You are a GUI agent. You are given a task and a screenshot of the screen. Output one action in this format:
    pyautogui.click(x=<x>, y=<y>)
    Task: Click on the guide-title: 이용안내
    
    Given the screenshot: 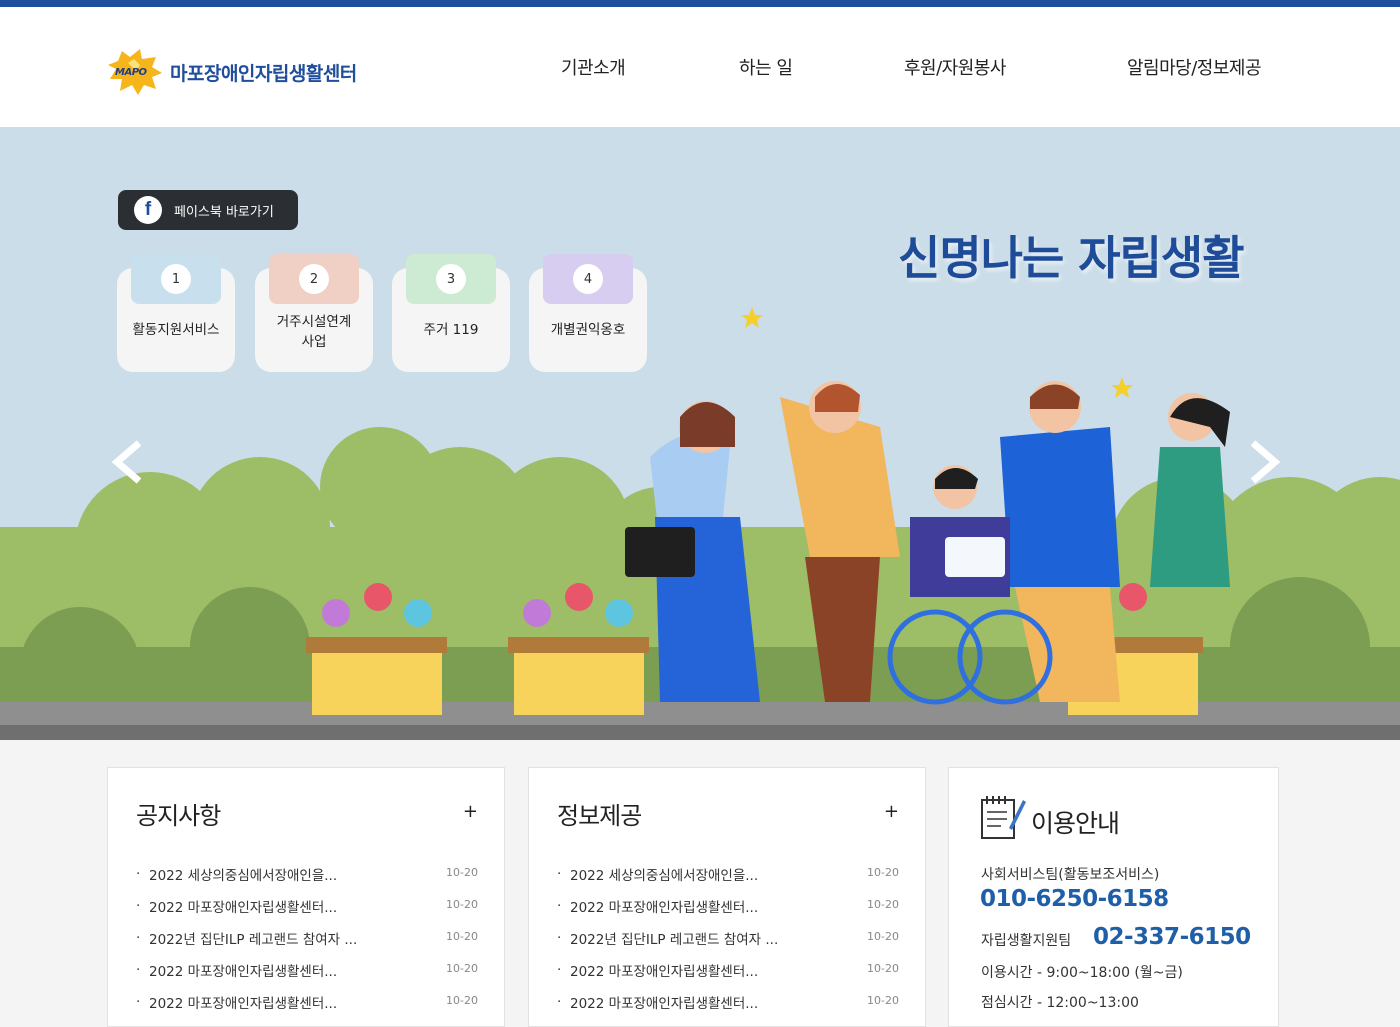 What is the action you would take?
    pyautogui.click(x=1075, y=823)
    